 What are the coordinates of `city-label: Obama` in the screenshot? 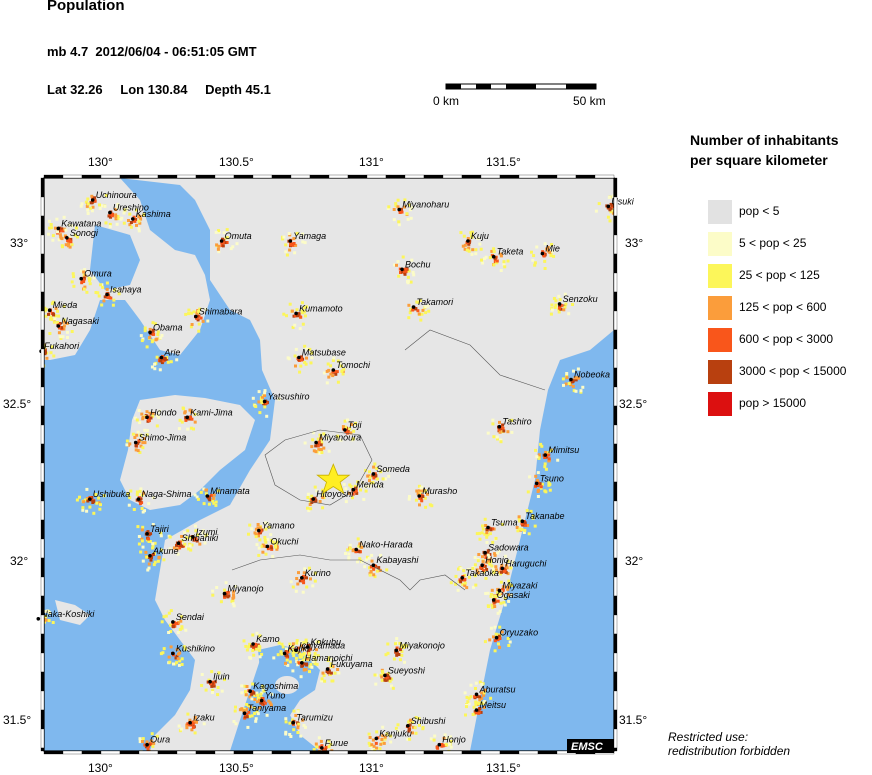 It's located at (168, 327).